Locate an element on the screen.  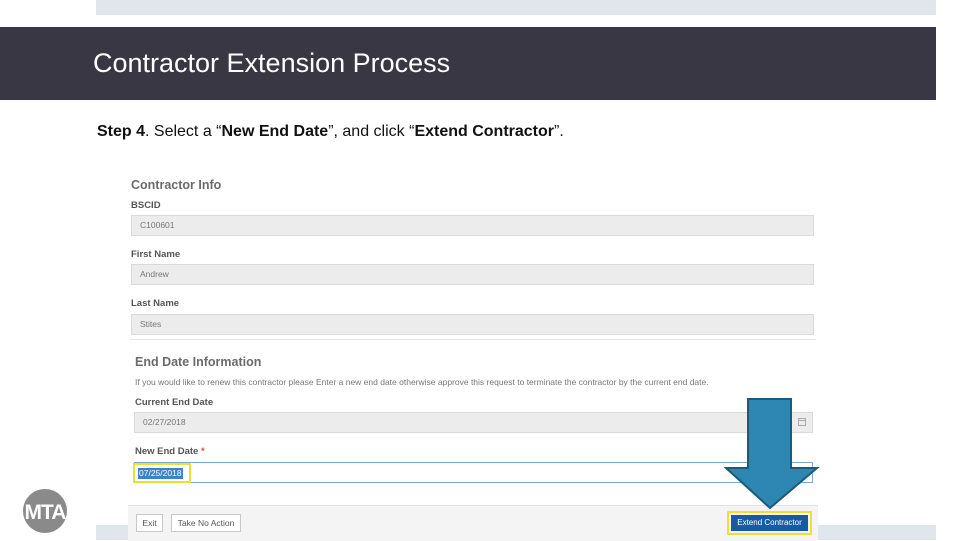
instruction-text-b: ”, and click “ is located at coordinates (371, 131).